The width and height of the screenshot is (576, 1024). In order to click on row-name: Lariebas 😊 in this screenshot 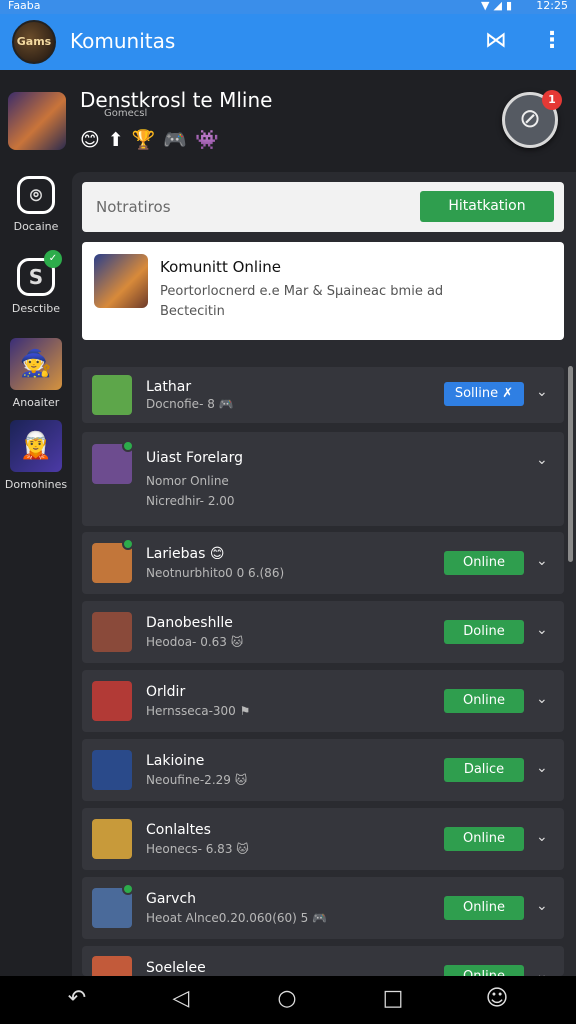, I will do `click(185, 554)`.